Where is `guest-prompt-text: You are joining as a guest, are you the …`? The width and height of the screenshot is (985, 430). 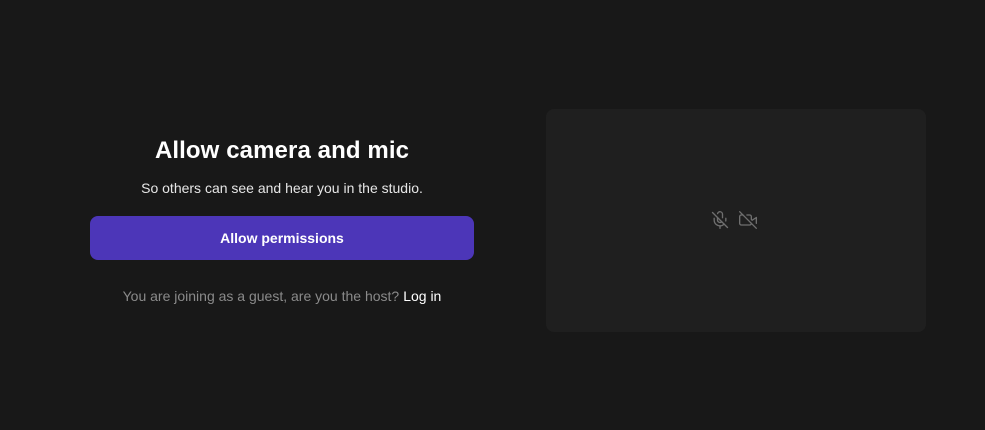 guest-prompt-text: You are joining as a guest, are you the … is located at coordinates (261, 296).